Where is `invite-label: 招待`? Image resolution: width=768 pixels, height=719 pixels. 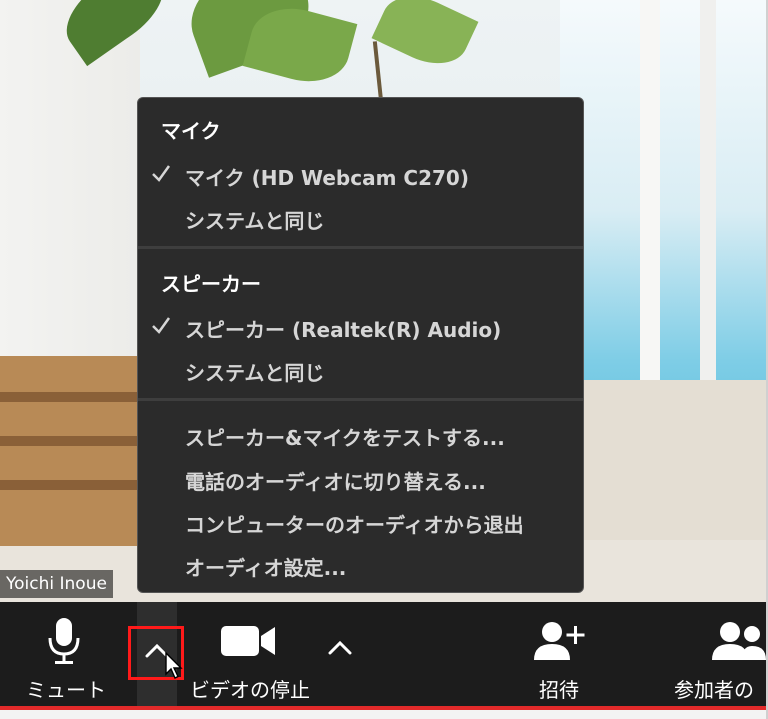
invite-label: 招待 is located at coordinates (559, 690).